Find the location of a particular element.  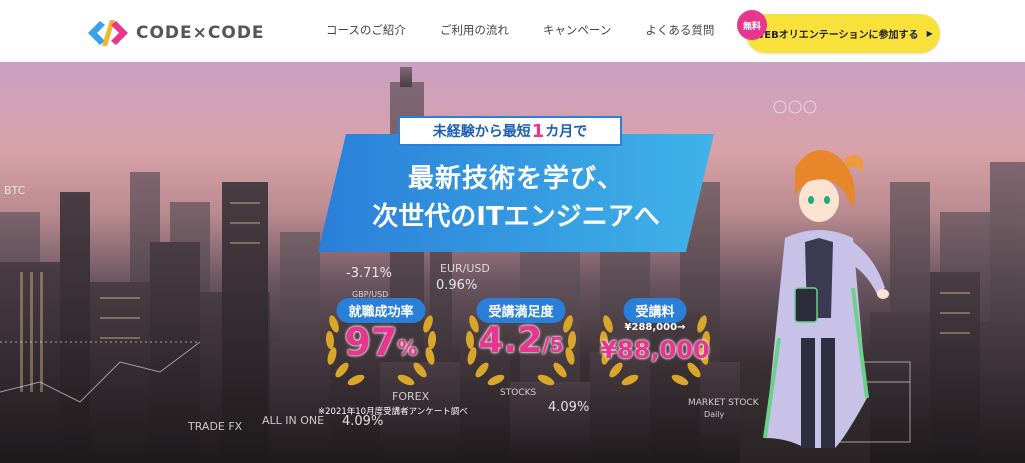

code-logo-icon is located at coordinates (108, 33).